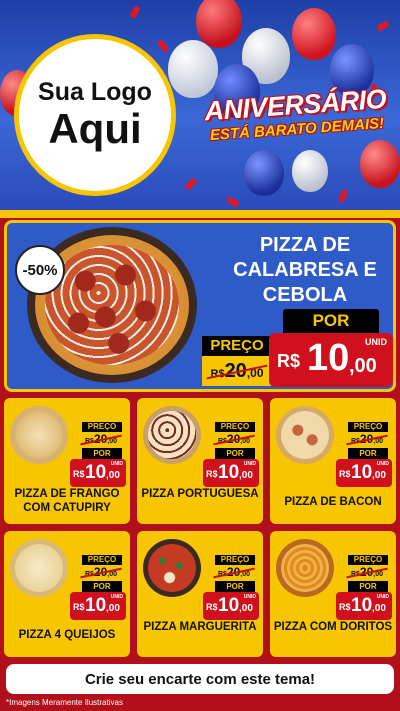 This screenshot has width=400, height=711. I want to click on logo-text-line1: Sua Logo, so click(95, 92).